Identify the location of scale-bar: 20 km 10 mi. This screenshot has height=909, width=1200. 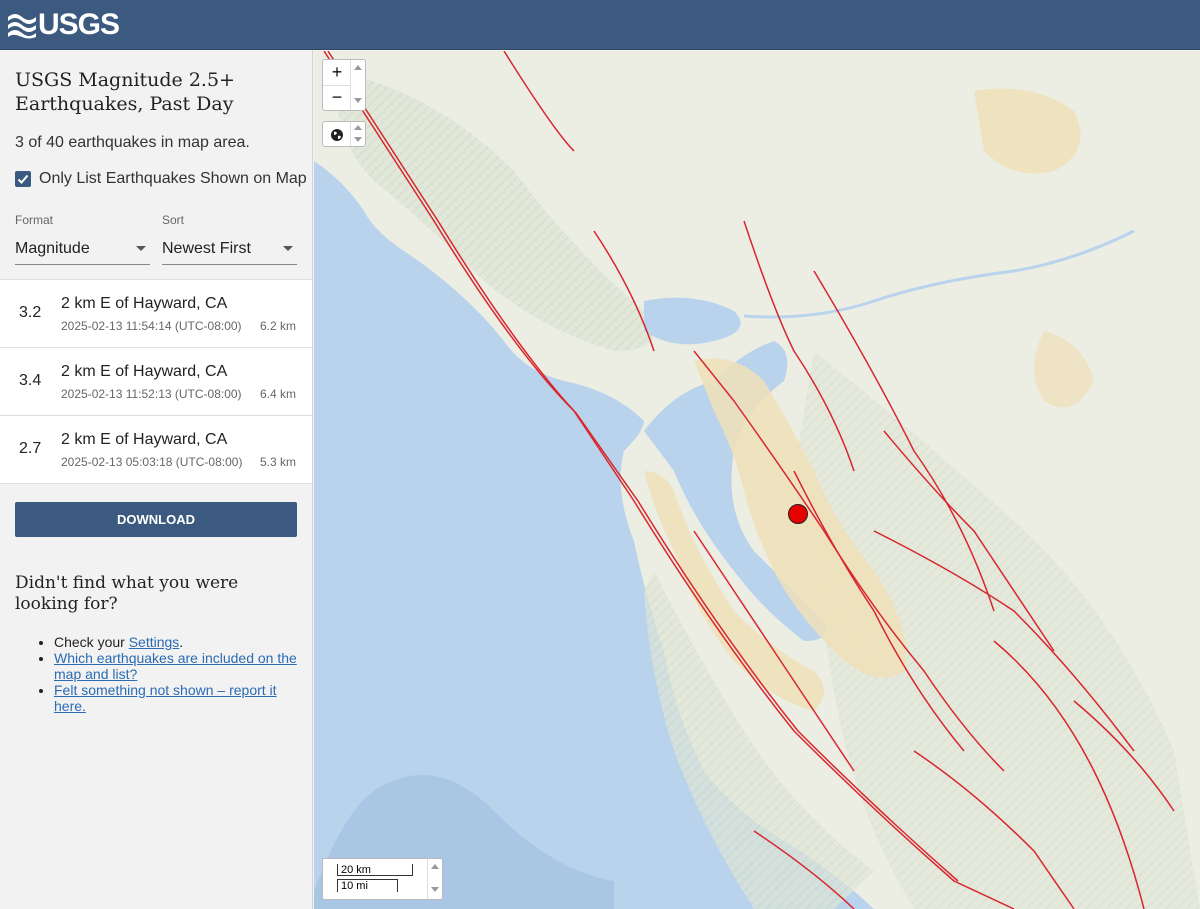
(382, 879).